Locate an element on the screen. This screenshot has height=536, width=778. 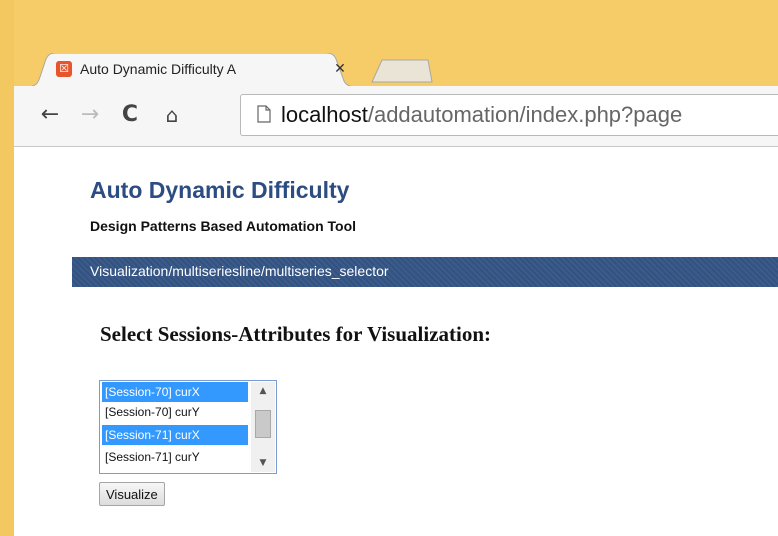
listbox-option: [Session-71] curY is located at coordinates (175, 457).